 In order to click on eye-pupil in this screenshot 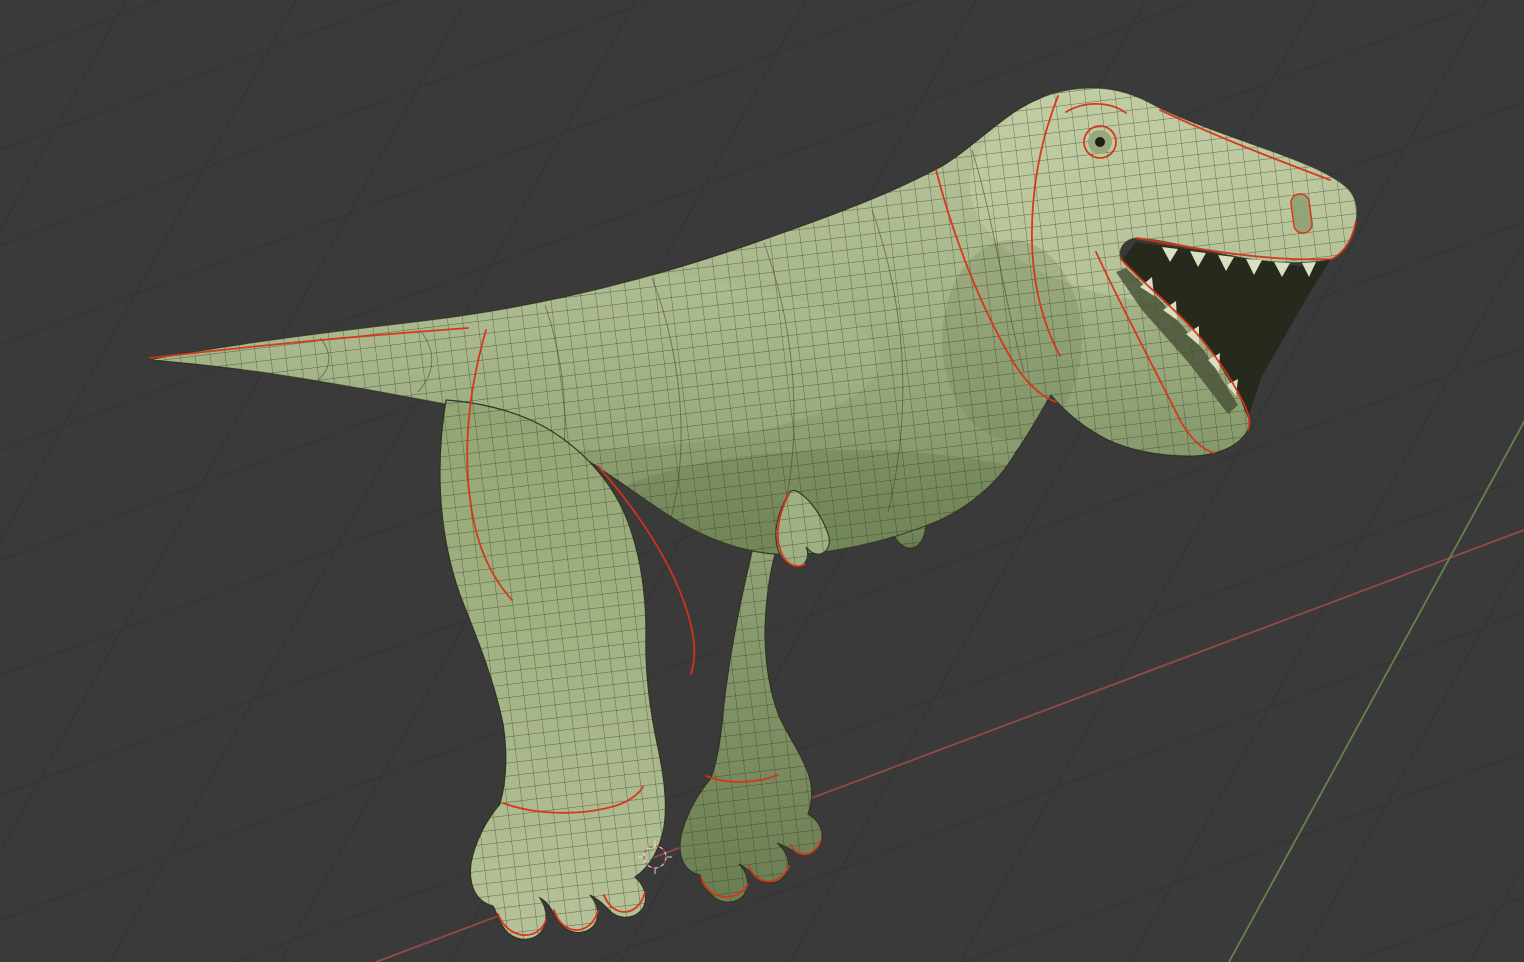, I will do `click(1100, 142)`.